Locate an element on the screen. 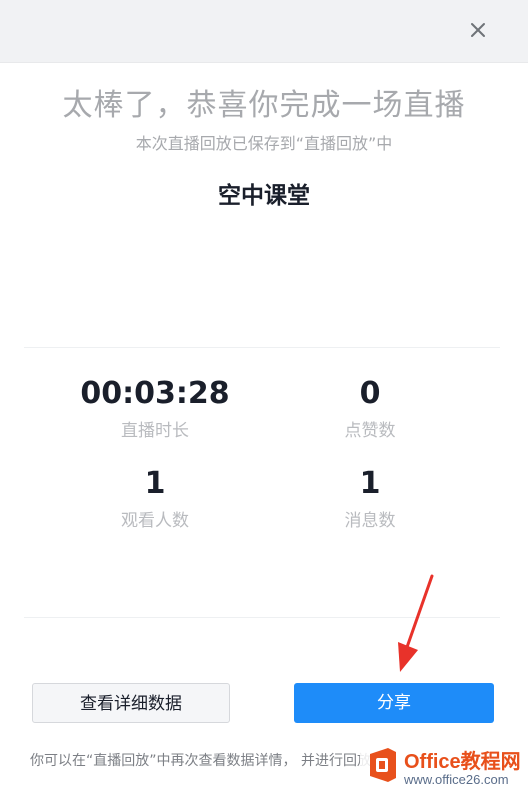  stat-label: 点赞数 is located at coordinates (370, 431).